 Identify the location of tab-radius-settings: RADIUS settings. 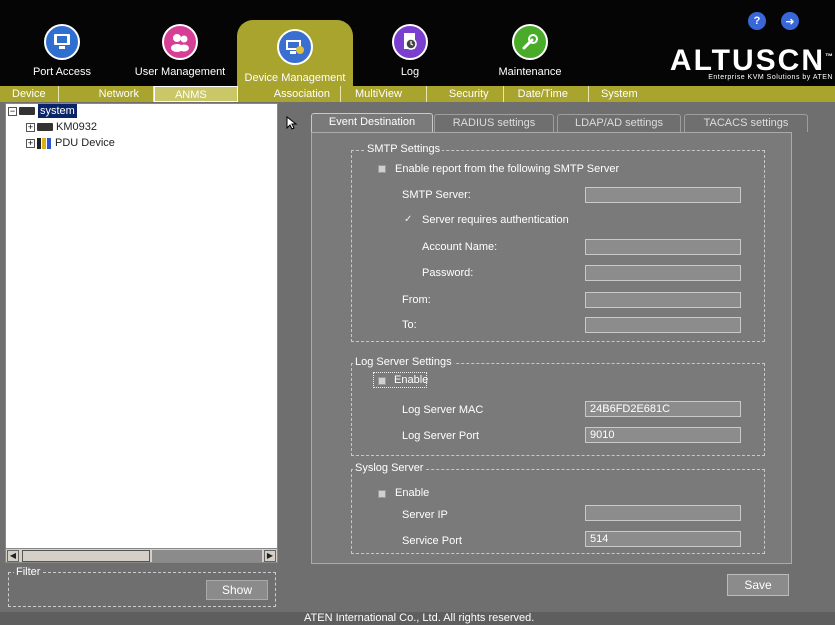
(494, 123).